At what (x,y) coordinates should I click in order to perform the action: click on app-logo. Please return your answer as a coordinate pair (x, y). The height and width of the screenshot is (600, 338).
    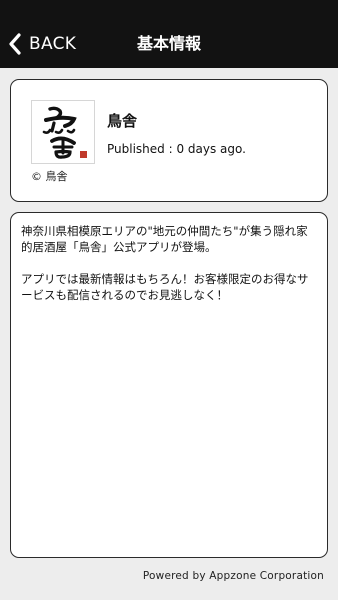
    Looking at the image, I should click on (63, 132).